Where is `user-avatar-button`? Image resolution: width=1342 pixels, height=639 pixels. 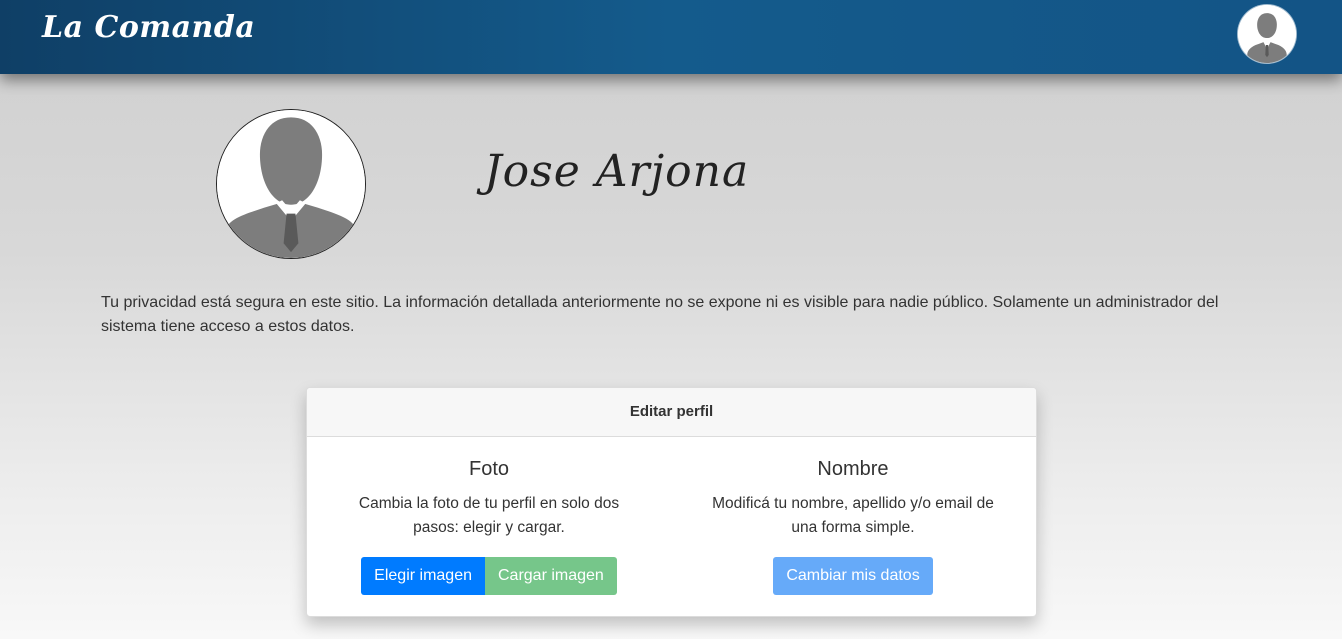 user-avatar-button is located at coordinates (1267, 34).